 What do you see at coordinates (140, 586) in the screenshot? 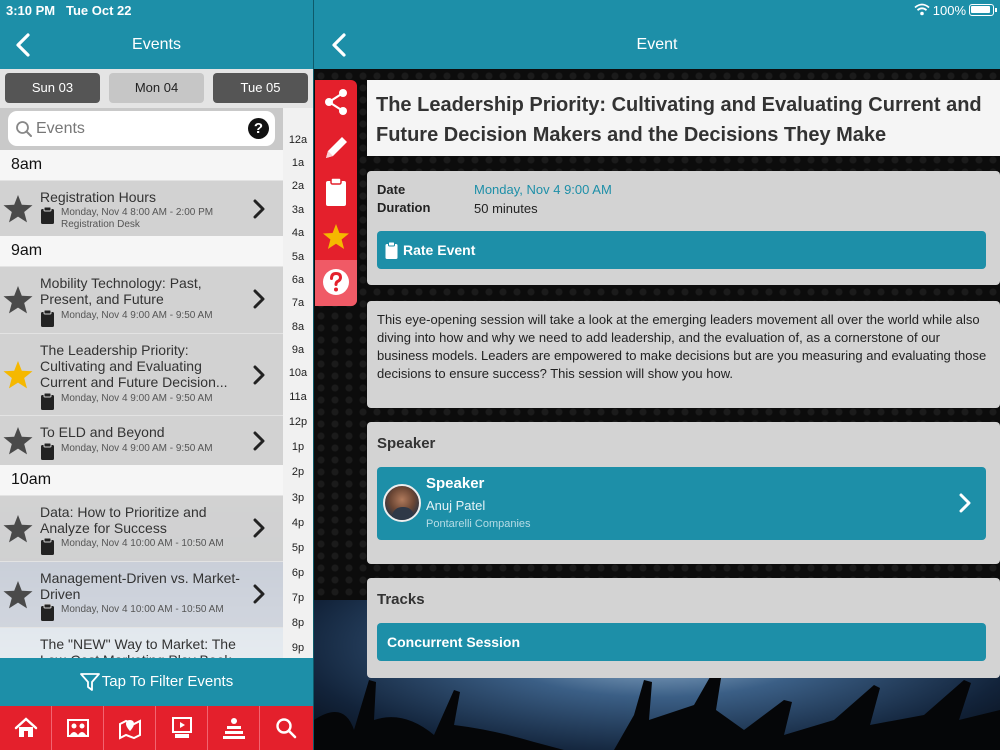
I see `event-title: Management-Driven vs. Market-Driven` at bounding box center [140, 586].